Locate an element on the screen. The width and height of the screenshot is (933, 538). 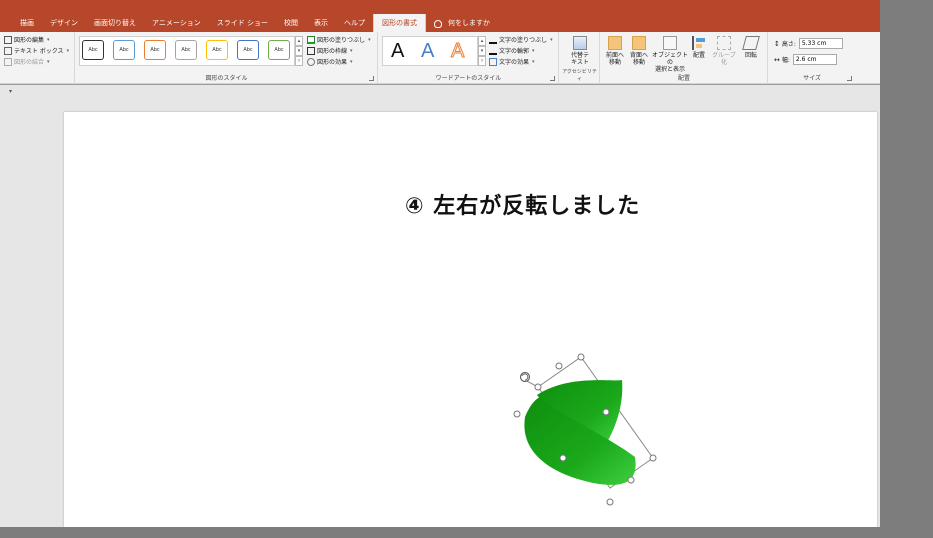
group-objects-icon is located at coordinates (724, 43).